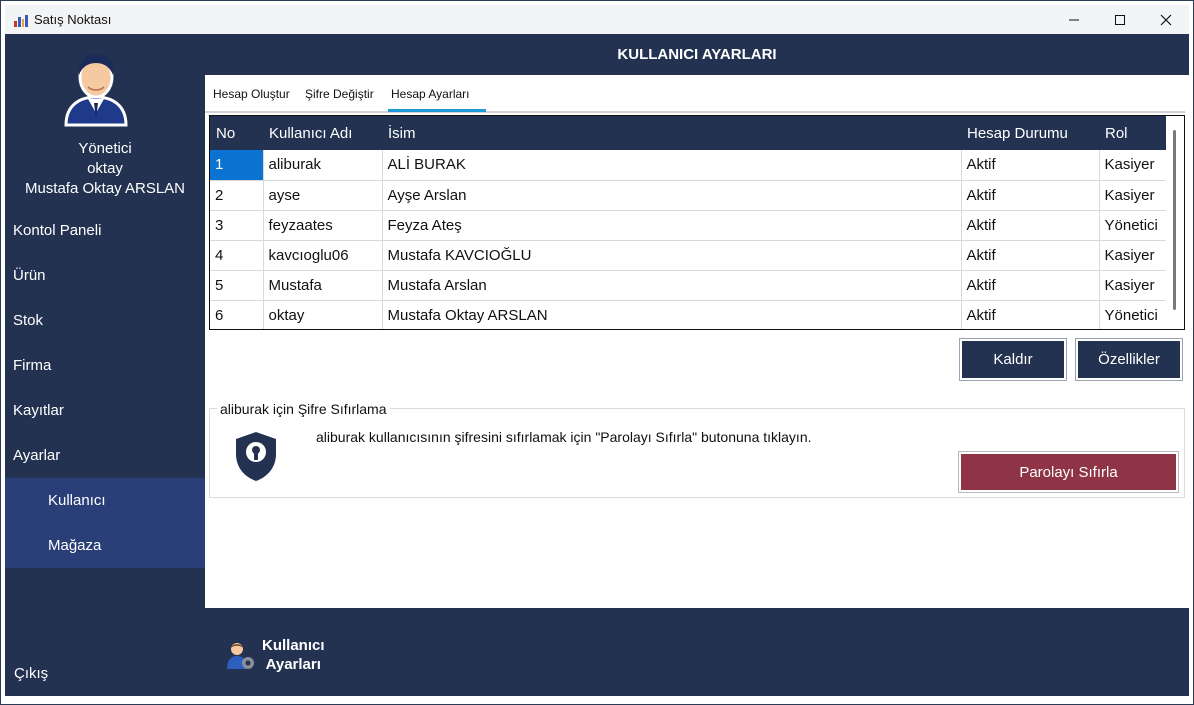  Describe the element at coordinates (671, 133) in the screenshot. I see `column-header-name: İsim` at that location.